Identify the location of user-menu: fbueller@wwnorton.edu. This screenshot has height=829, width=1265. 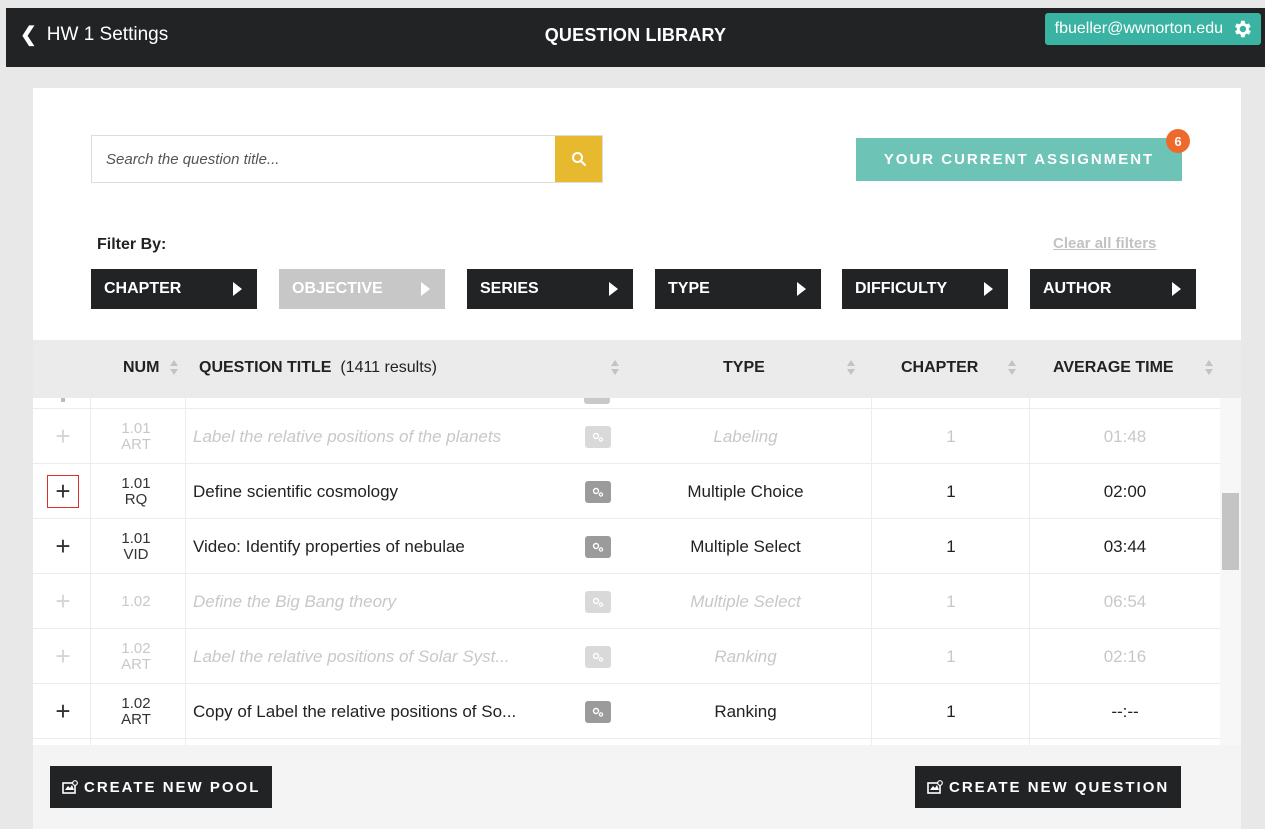
(1152, 29).